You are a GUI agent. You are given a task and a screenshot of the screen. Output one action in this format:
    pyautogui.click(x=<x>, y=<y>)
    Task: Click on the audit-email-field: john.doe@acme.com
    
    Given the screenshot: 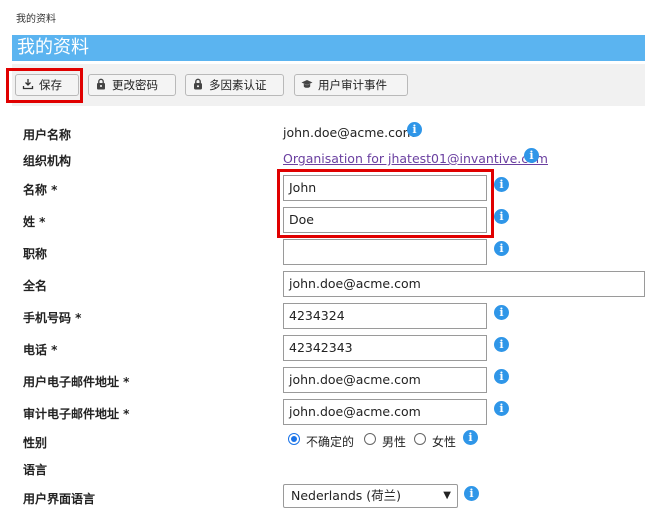 What is the action you would take?
    pyautogui.click(x=385, y=412)
    